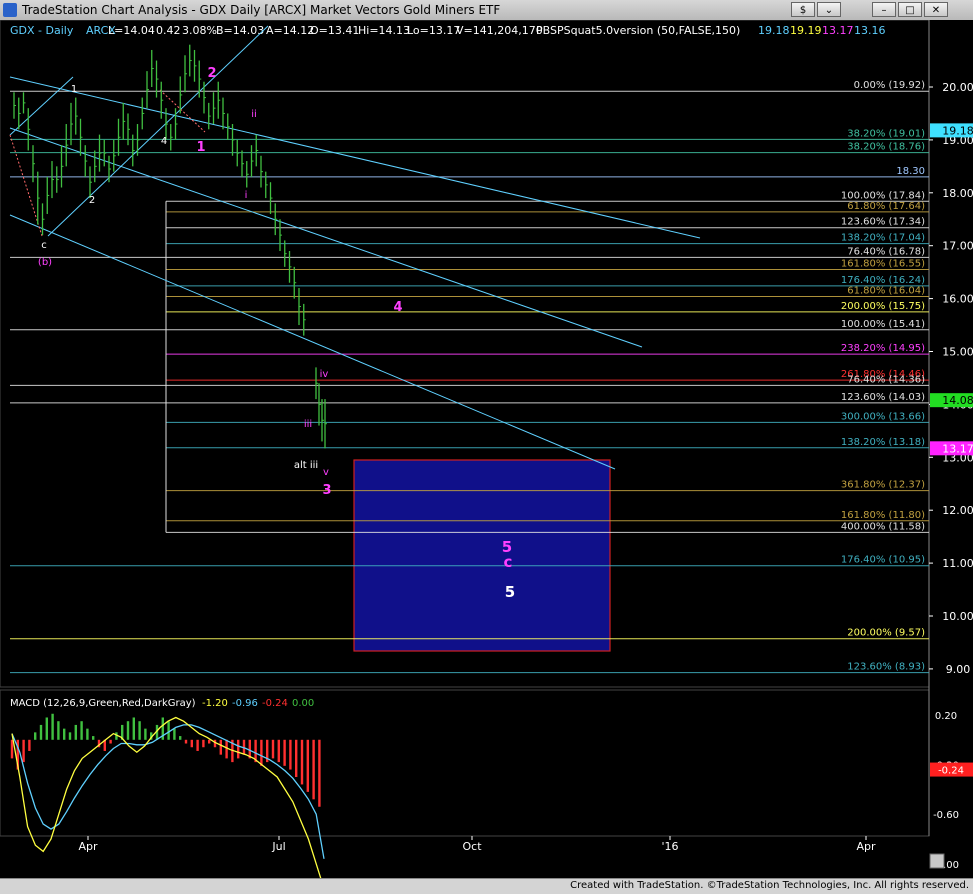  I want to click on wave-label: iii, so click(308, 424).